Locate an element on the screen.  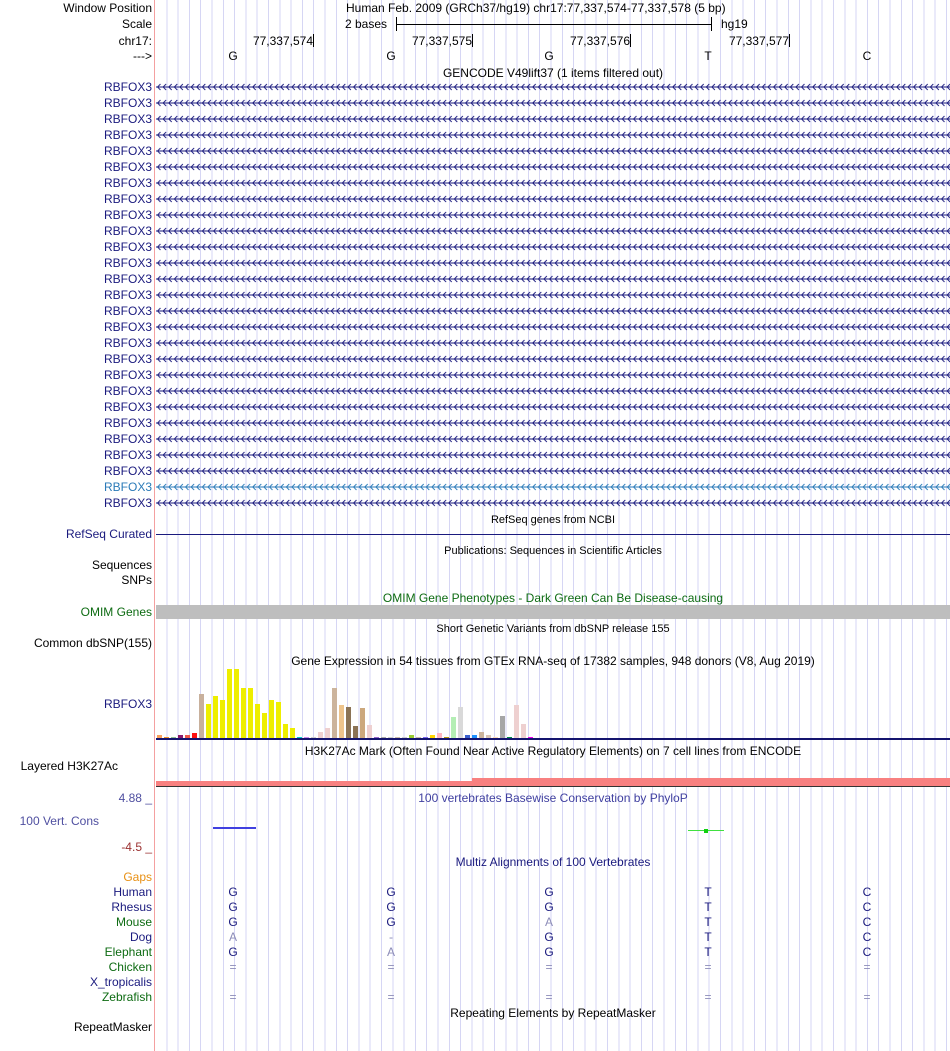
publications-snps-label: SNPs is located at coordinates (136, 580).